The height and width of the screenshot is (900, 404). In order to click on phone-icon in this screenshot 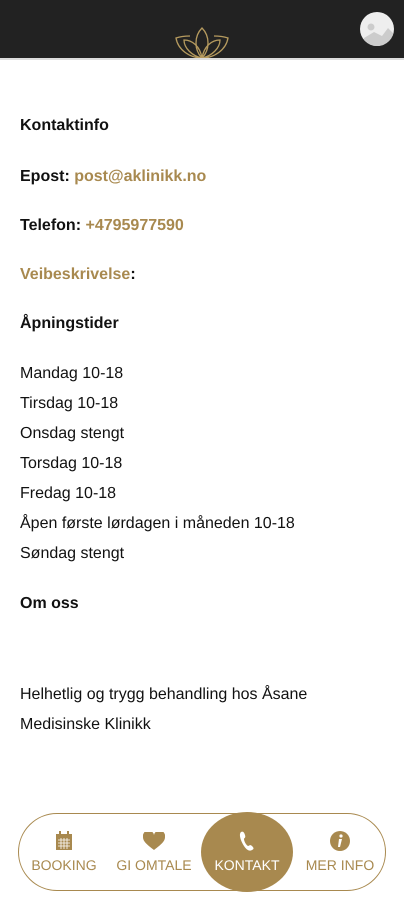, I will do `click(247, 841)`.